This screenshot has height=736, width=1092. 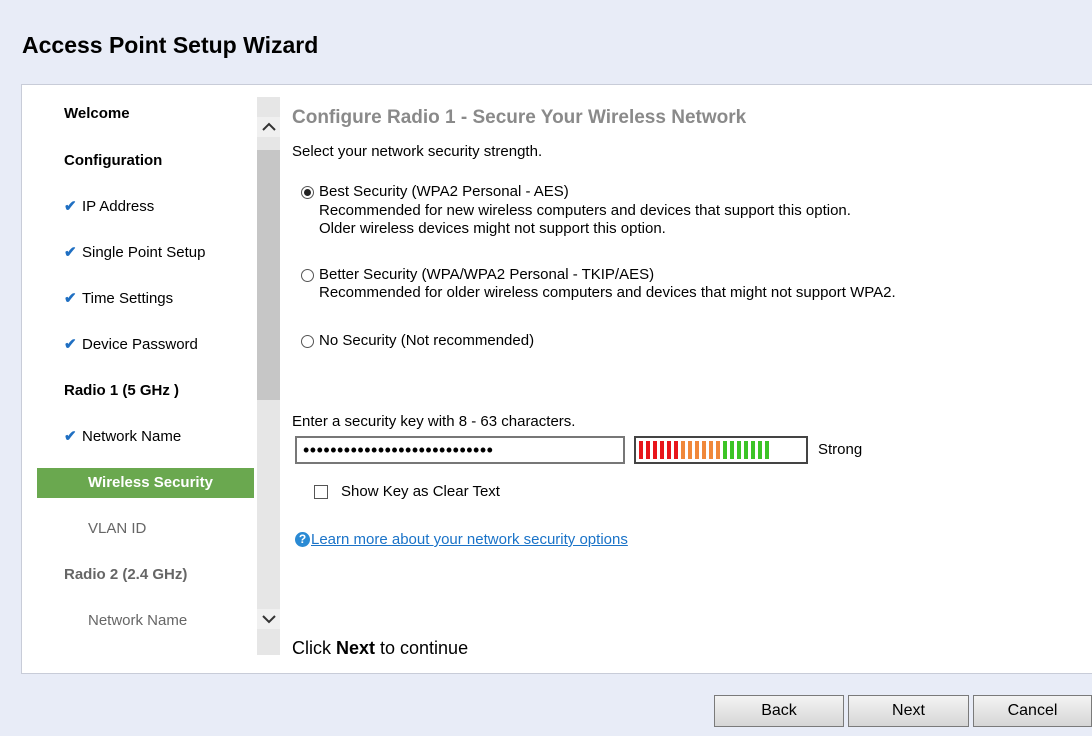 I want to click on next-button: Next, so click(x=908, y=711).